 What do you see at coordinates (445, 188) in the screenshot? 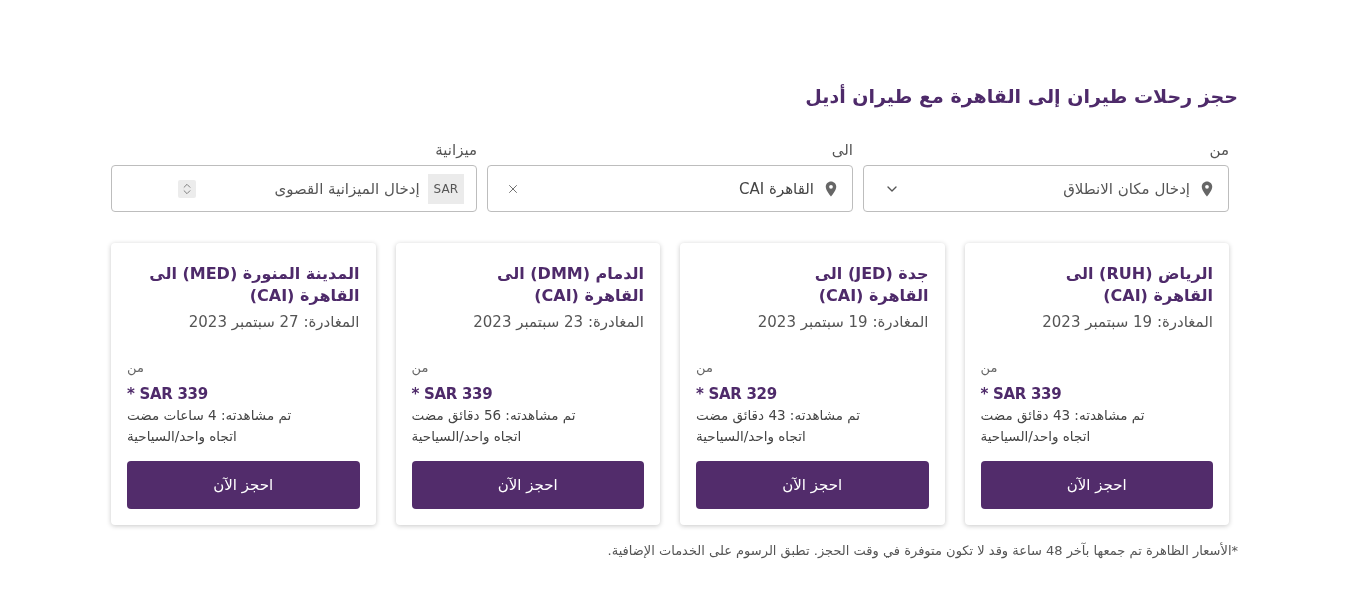
I see `currency-label: SAR` at bounding box center [445, 188].